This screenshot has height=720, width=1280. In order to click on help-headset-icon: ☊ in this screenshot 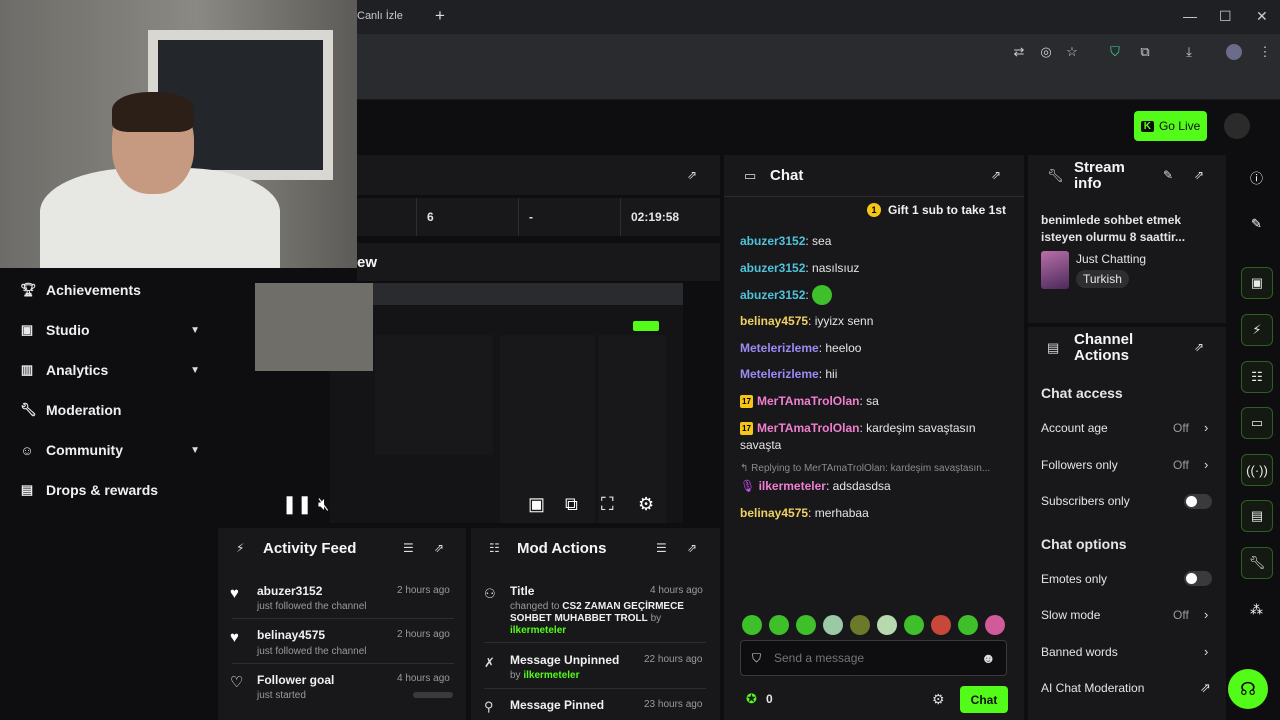, I will do `click(1248, 689)`.